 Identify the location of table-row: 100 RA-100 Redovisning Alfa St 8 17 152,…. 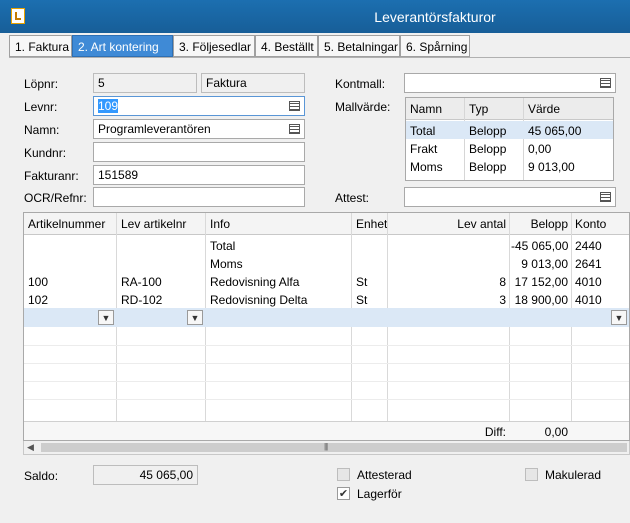
(326, 281).